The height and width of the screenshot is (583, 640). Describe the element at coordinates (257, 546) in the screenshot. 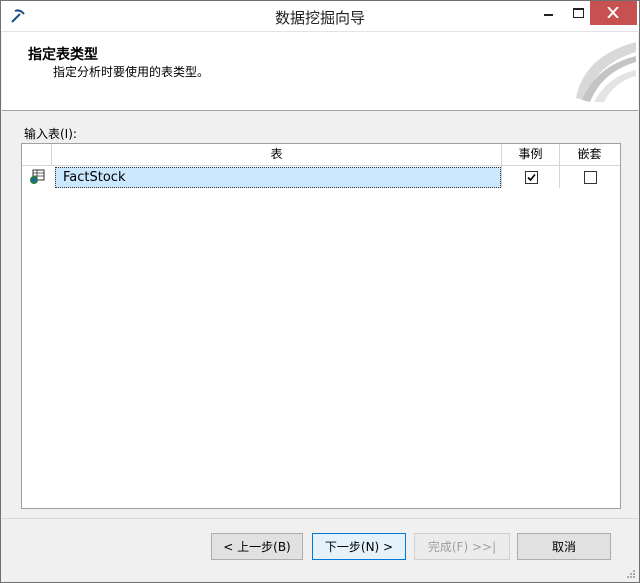

I see `back-button: < 上一步(B)` at that location.